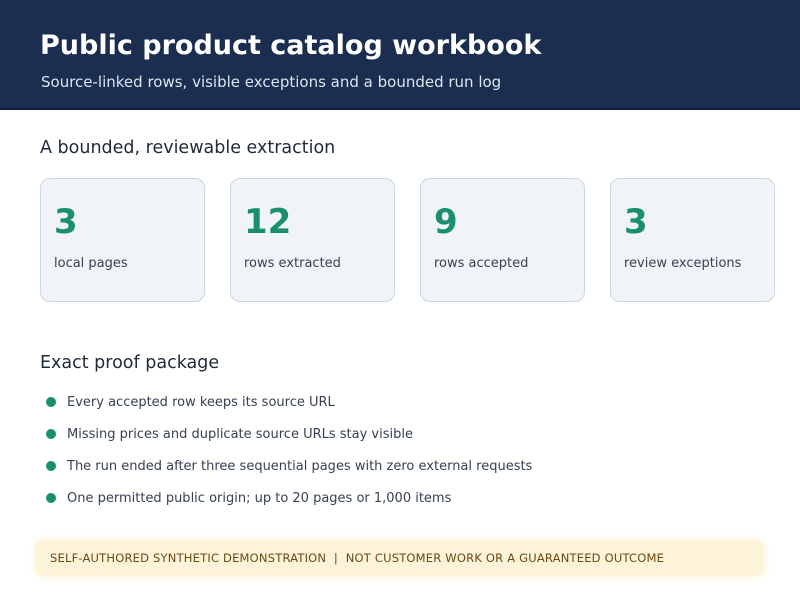 Image resolution: width=800 pixels, height=600 pixels. What do you see at coordinates (692, 240) in the screenshot?
I see `stat-card-review-exceptions: 3 review exceptions` at bounding box center [692, 240].